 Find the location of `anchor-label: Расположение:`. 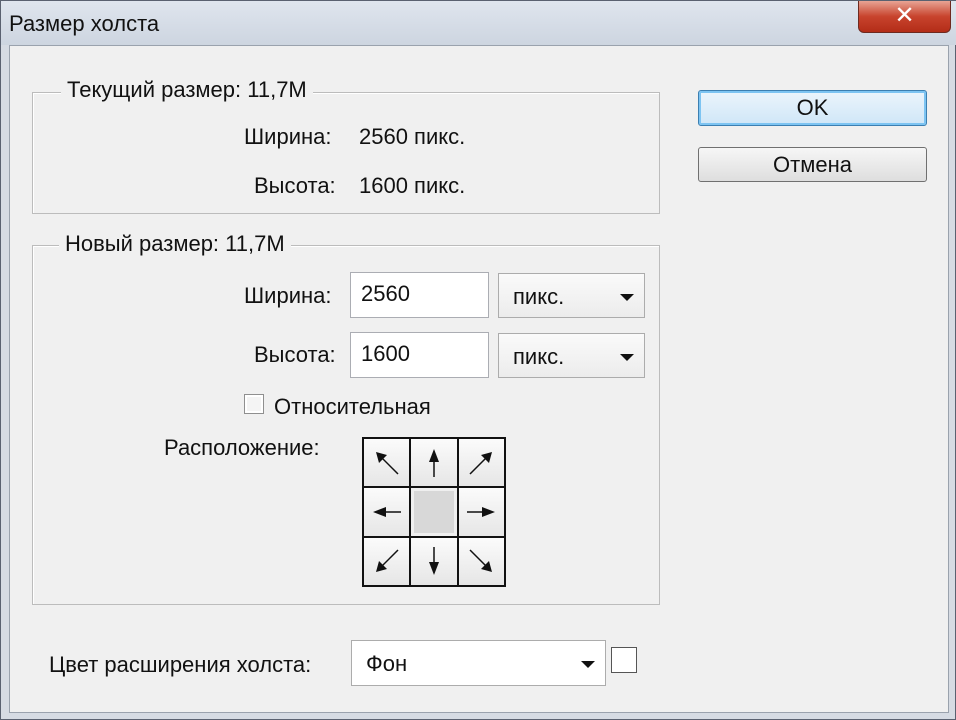

anchor-label: Расположение: is located at coordinates (242, 447).